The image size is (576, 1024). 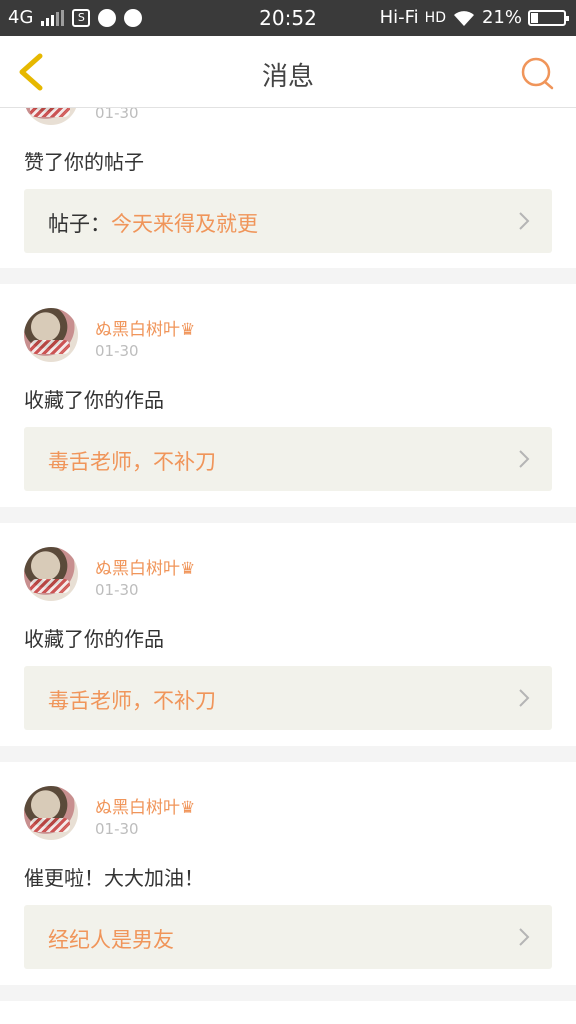 I want to click on message-action: 催更啦！大大加油！, so click(x=114, y=878).